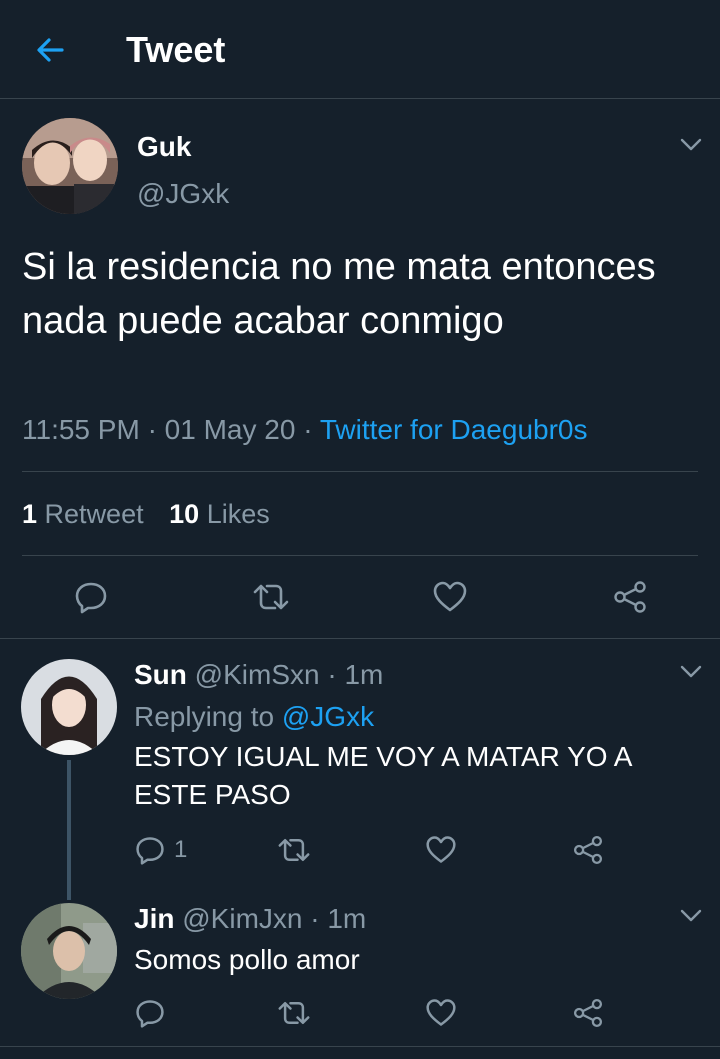 Image resolution: width=720 pixels, height=1059 pixels. What do you see at coordinates (454, 429) in the screenshot?
I see `tweet-source-link: Twitter for Daegubr0s` at bounding box center [454, 429].